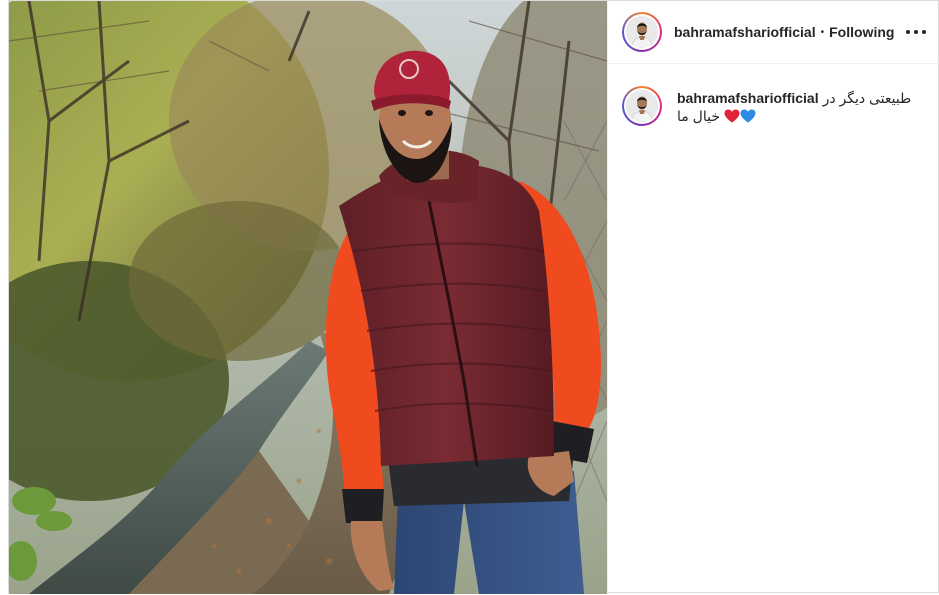 This screenshot has width=939, height=595. I want to click on avatar, so click(642, 32).